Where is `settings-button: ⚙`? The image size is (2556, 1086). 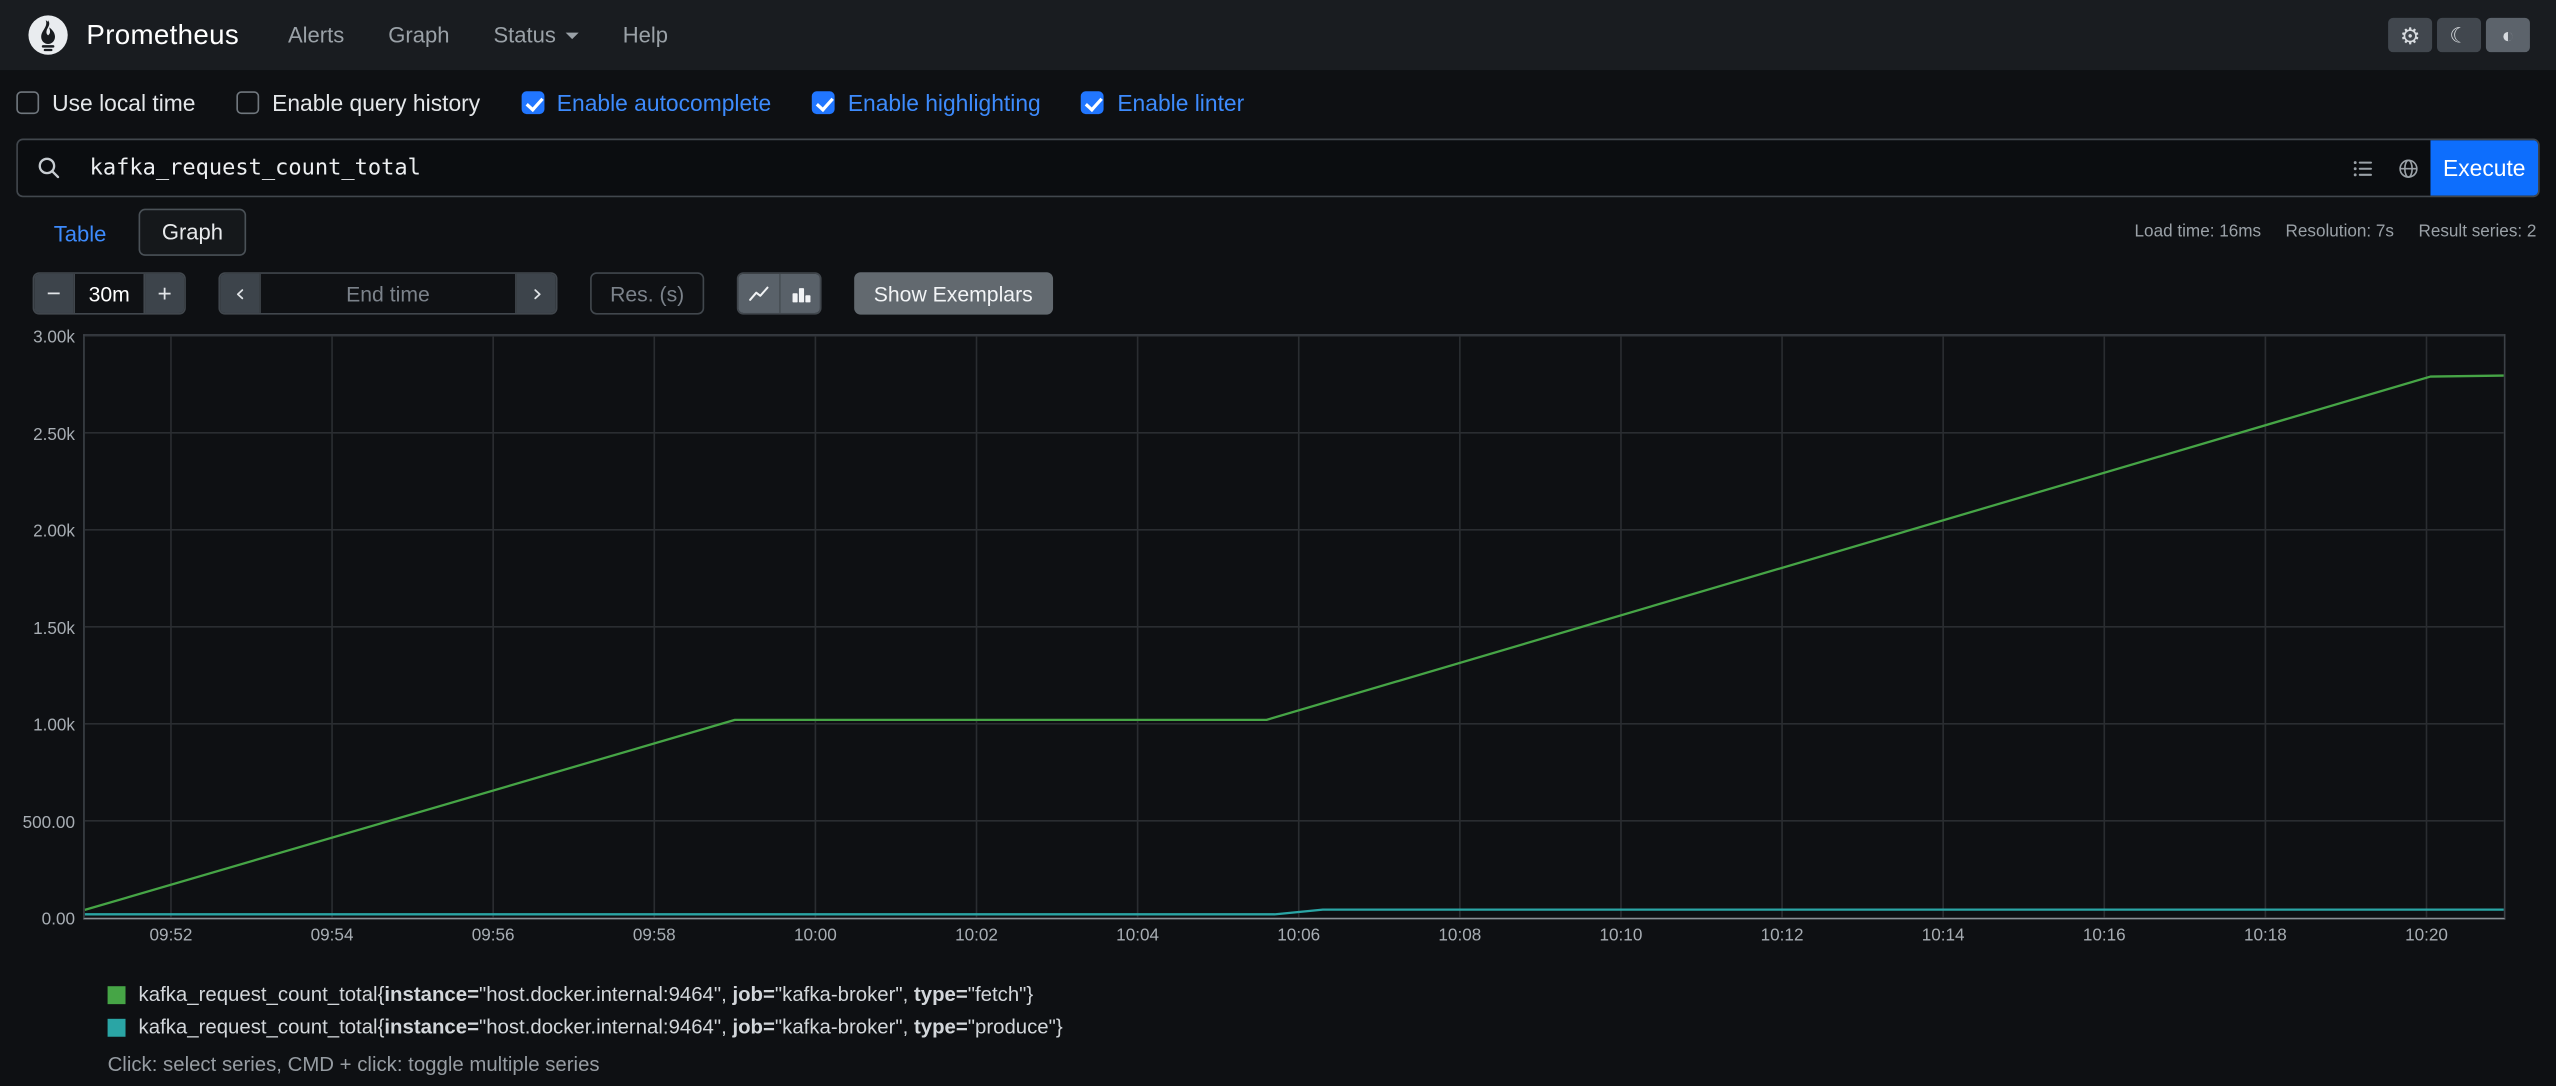
settings-button: ⚙ is located at coordinates (2410, 35).